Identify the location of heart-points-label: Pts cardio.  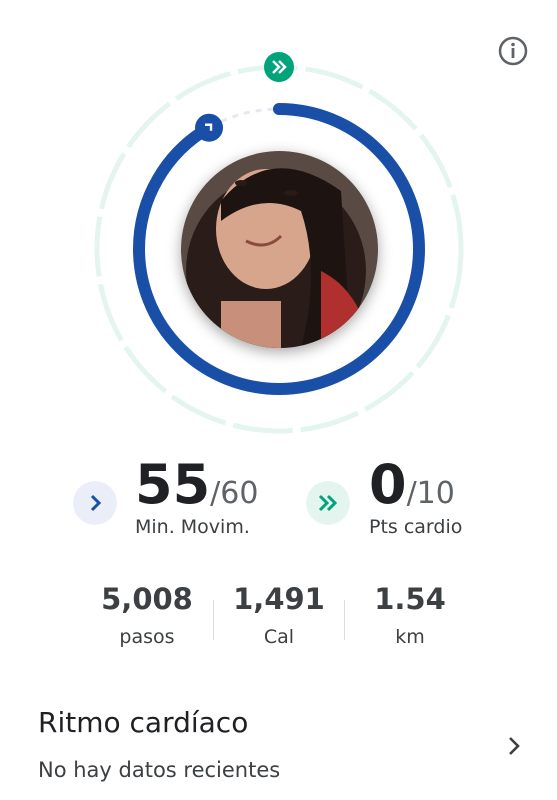
(416, 527).